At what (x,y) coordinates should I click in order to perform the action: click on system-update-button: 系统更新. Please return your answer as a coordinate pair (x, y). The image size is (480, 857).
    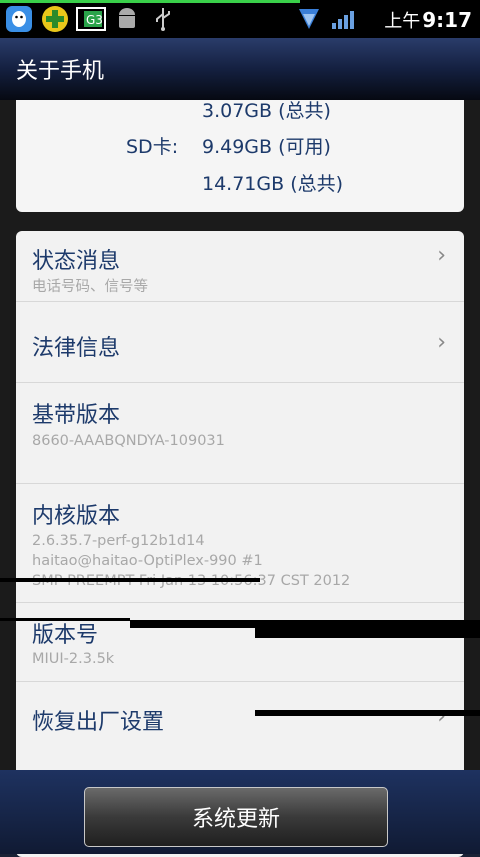
    Looking at the image, I should click on (236, 817).